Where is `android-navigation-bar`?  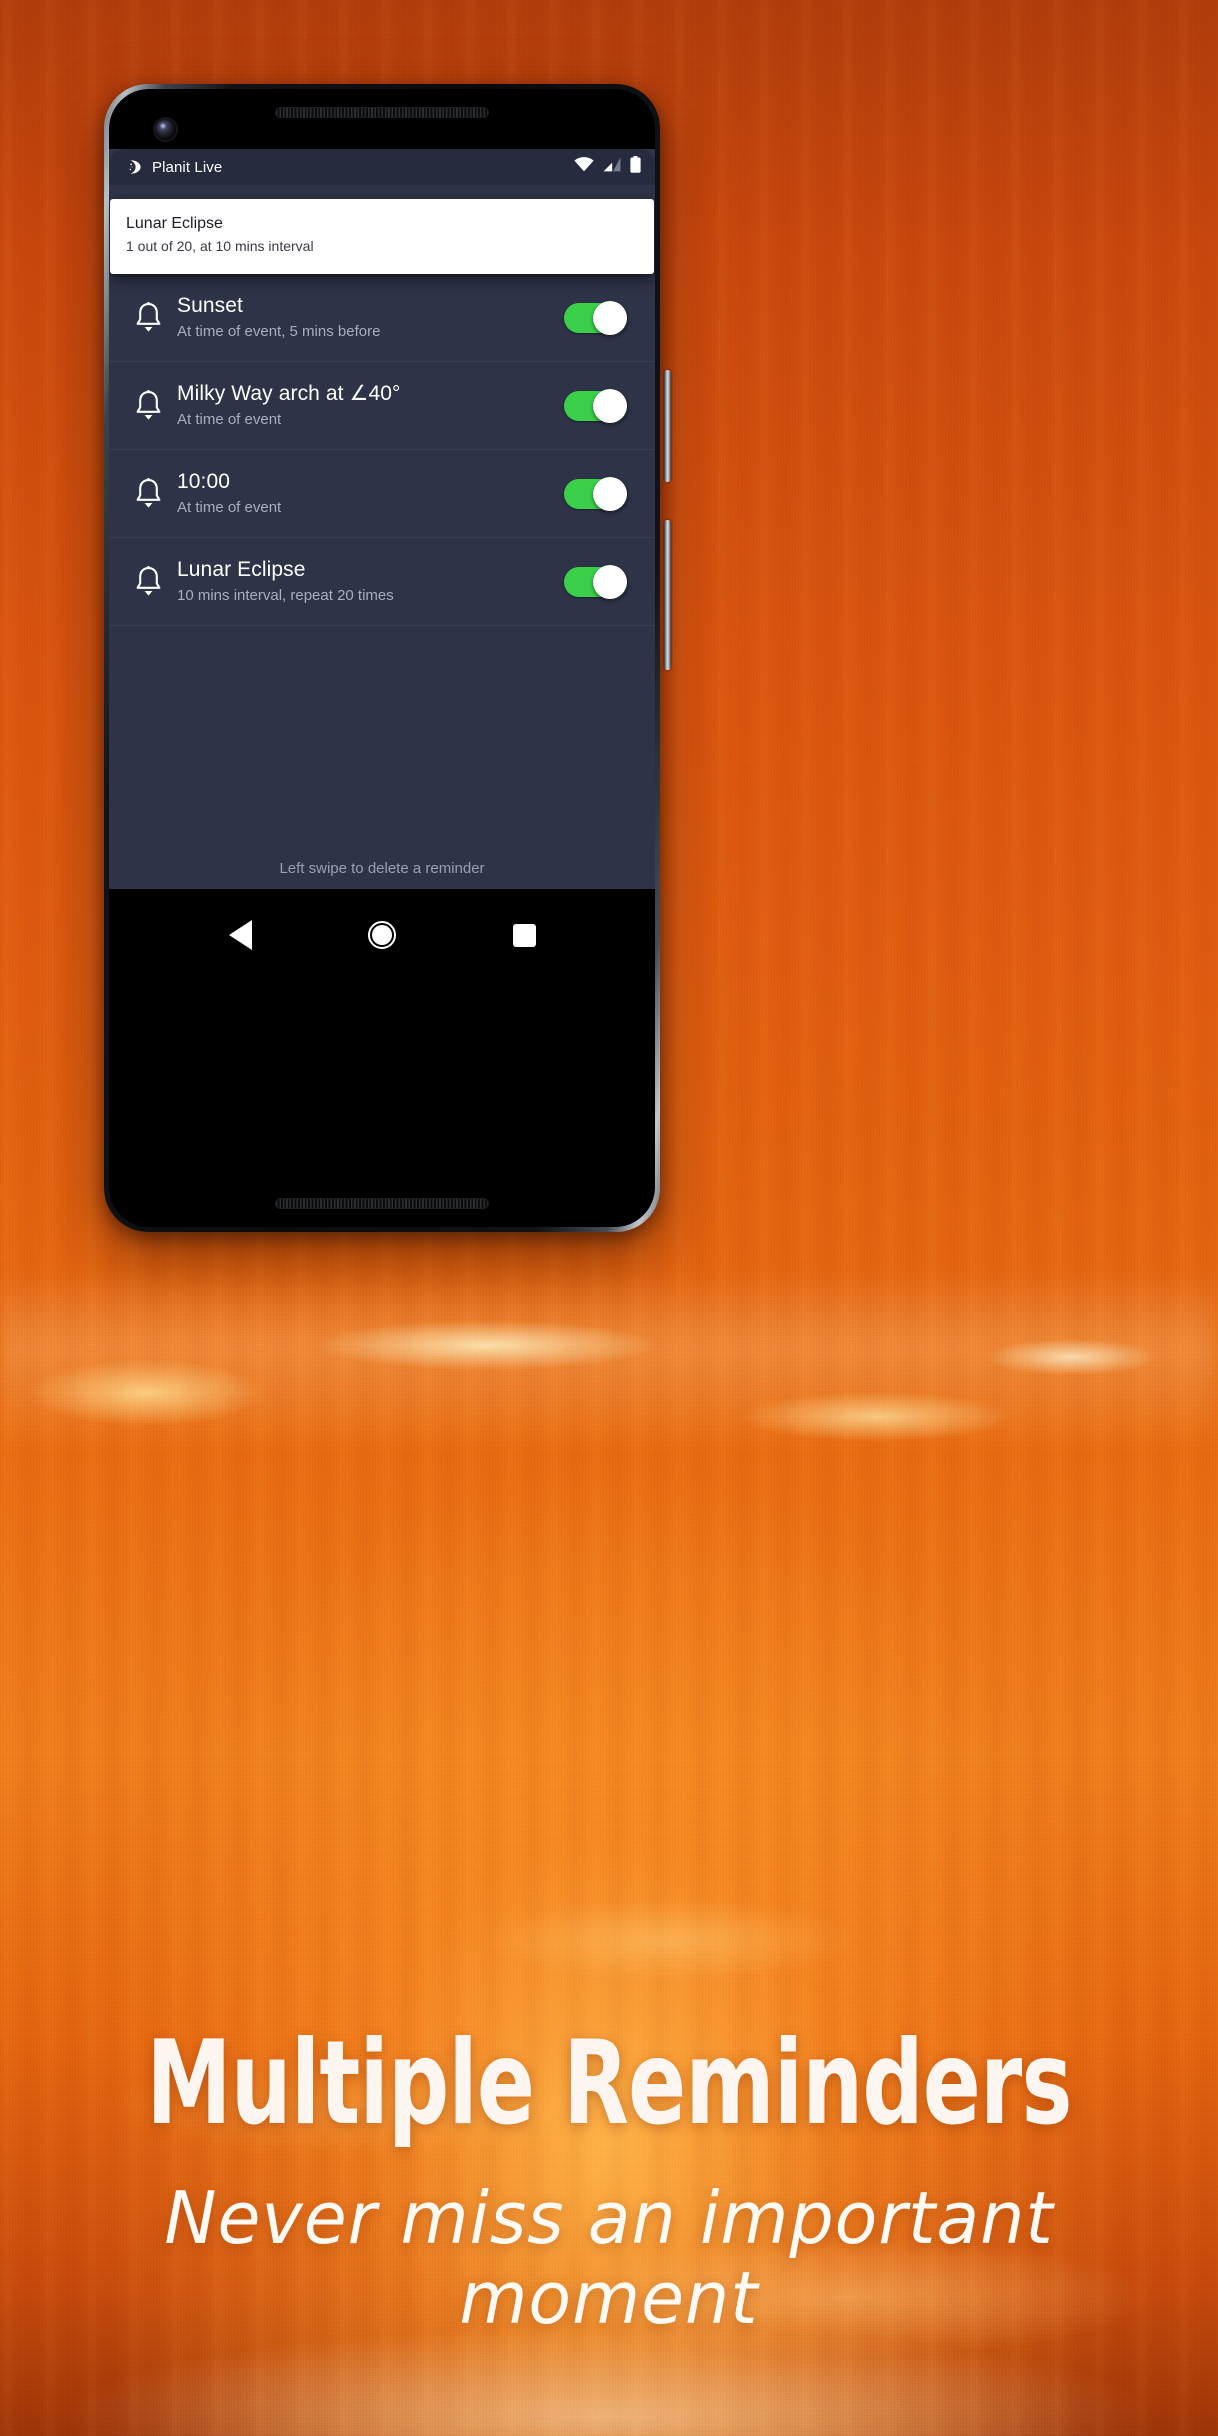 android-navigation-bar is located at coordinates (382, 935).